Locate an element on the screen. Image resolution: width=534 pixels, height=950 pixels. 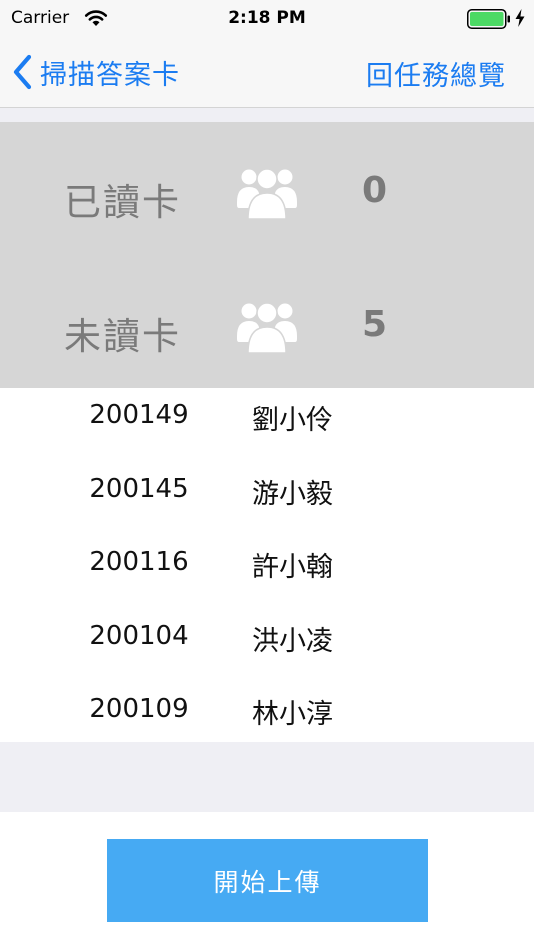
task-overview-button: 回任務總覽 is located at coordinates (436, 73).